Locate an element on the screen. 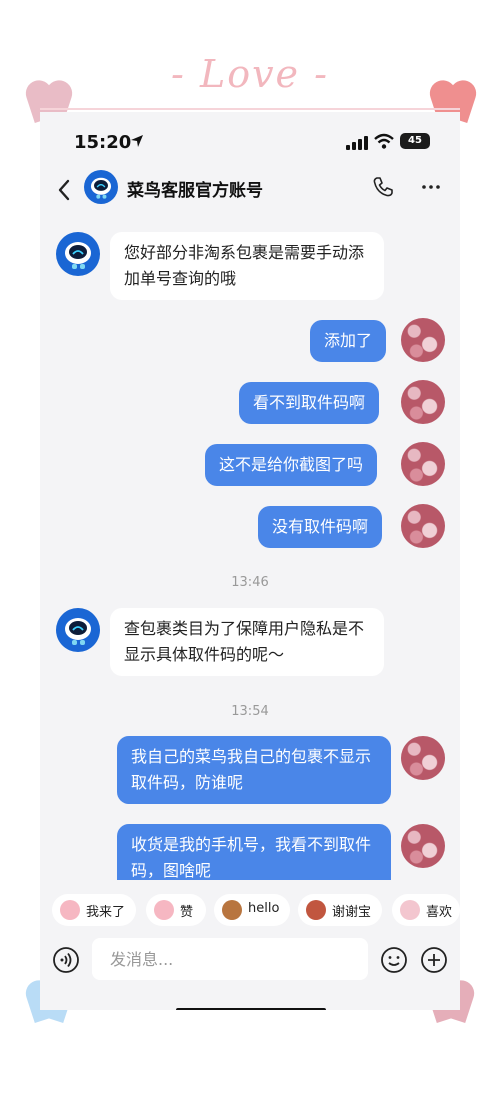 The image size is (500, 1118). message-input-bar is located at coordinates (250, 974).